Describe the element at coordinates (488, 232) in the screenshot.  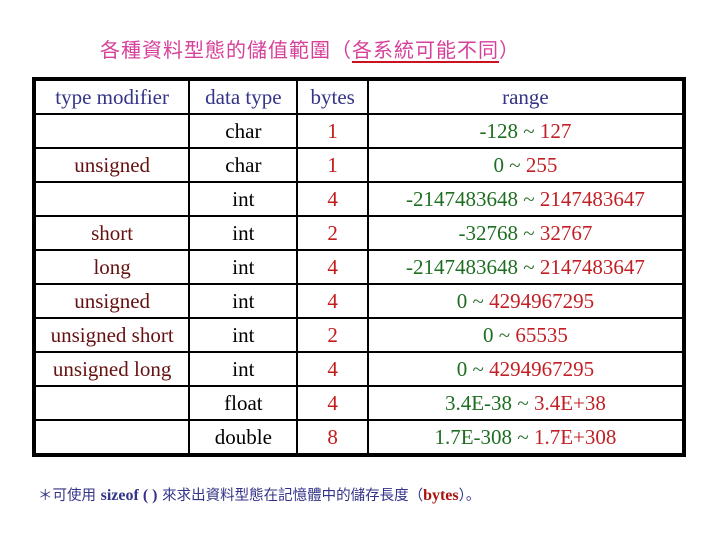
I see `range-min: -32768` at that location.